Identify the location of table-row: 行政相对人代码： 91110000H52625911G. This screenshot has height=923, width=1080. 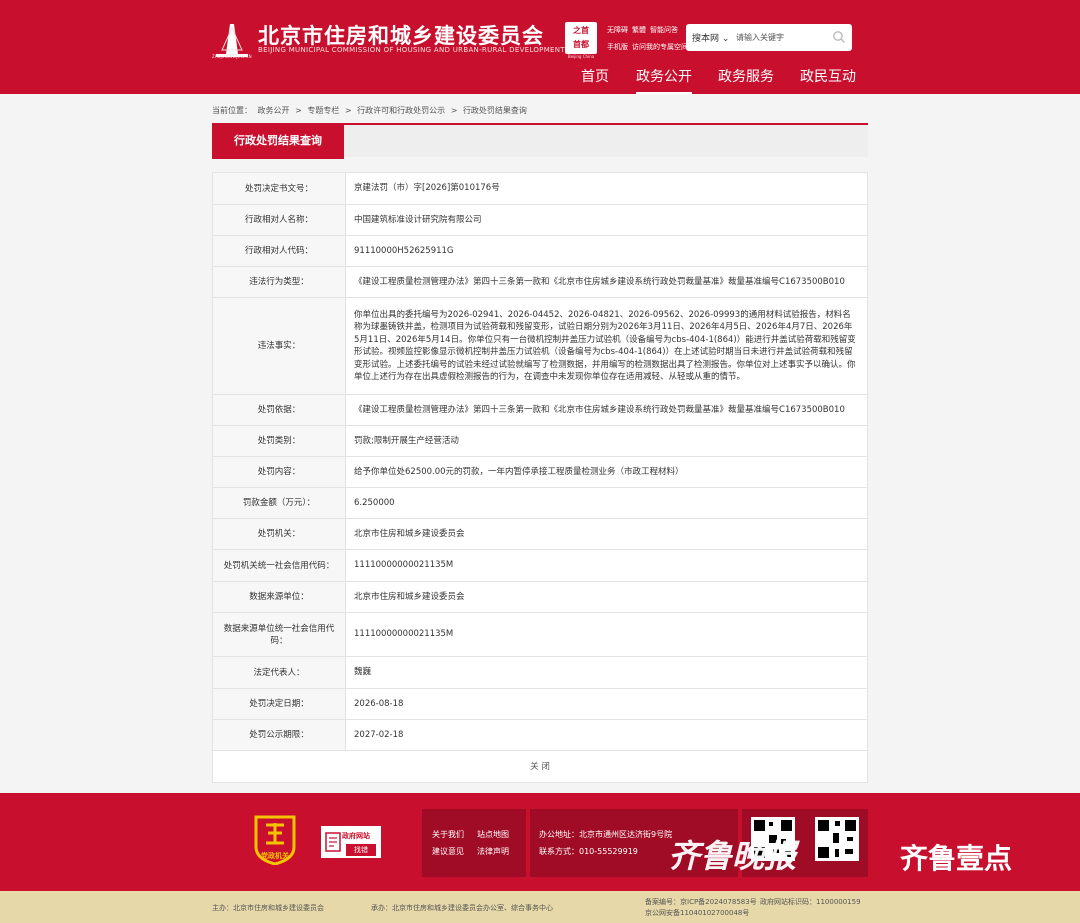
(540, 251).